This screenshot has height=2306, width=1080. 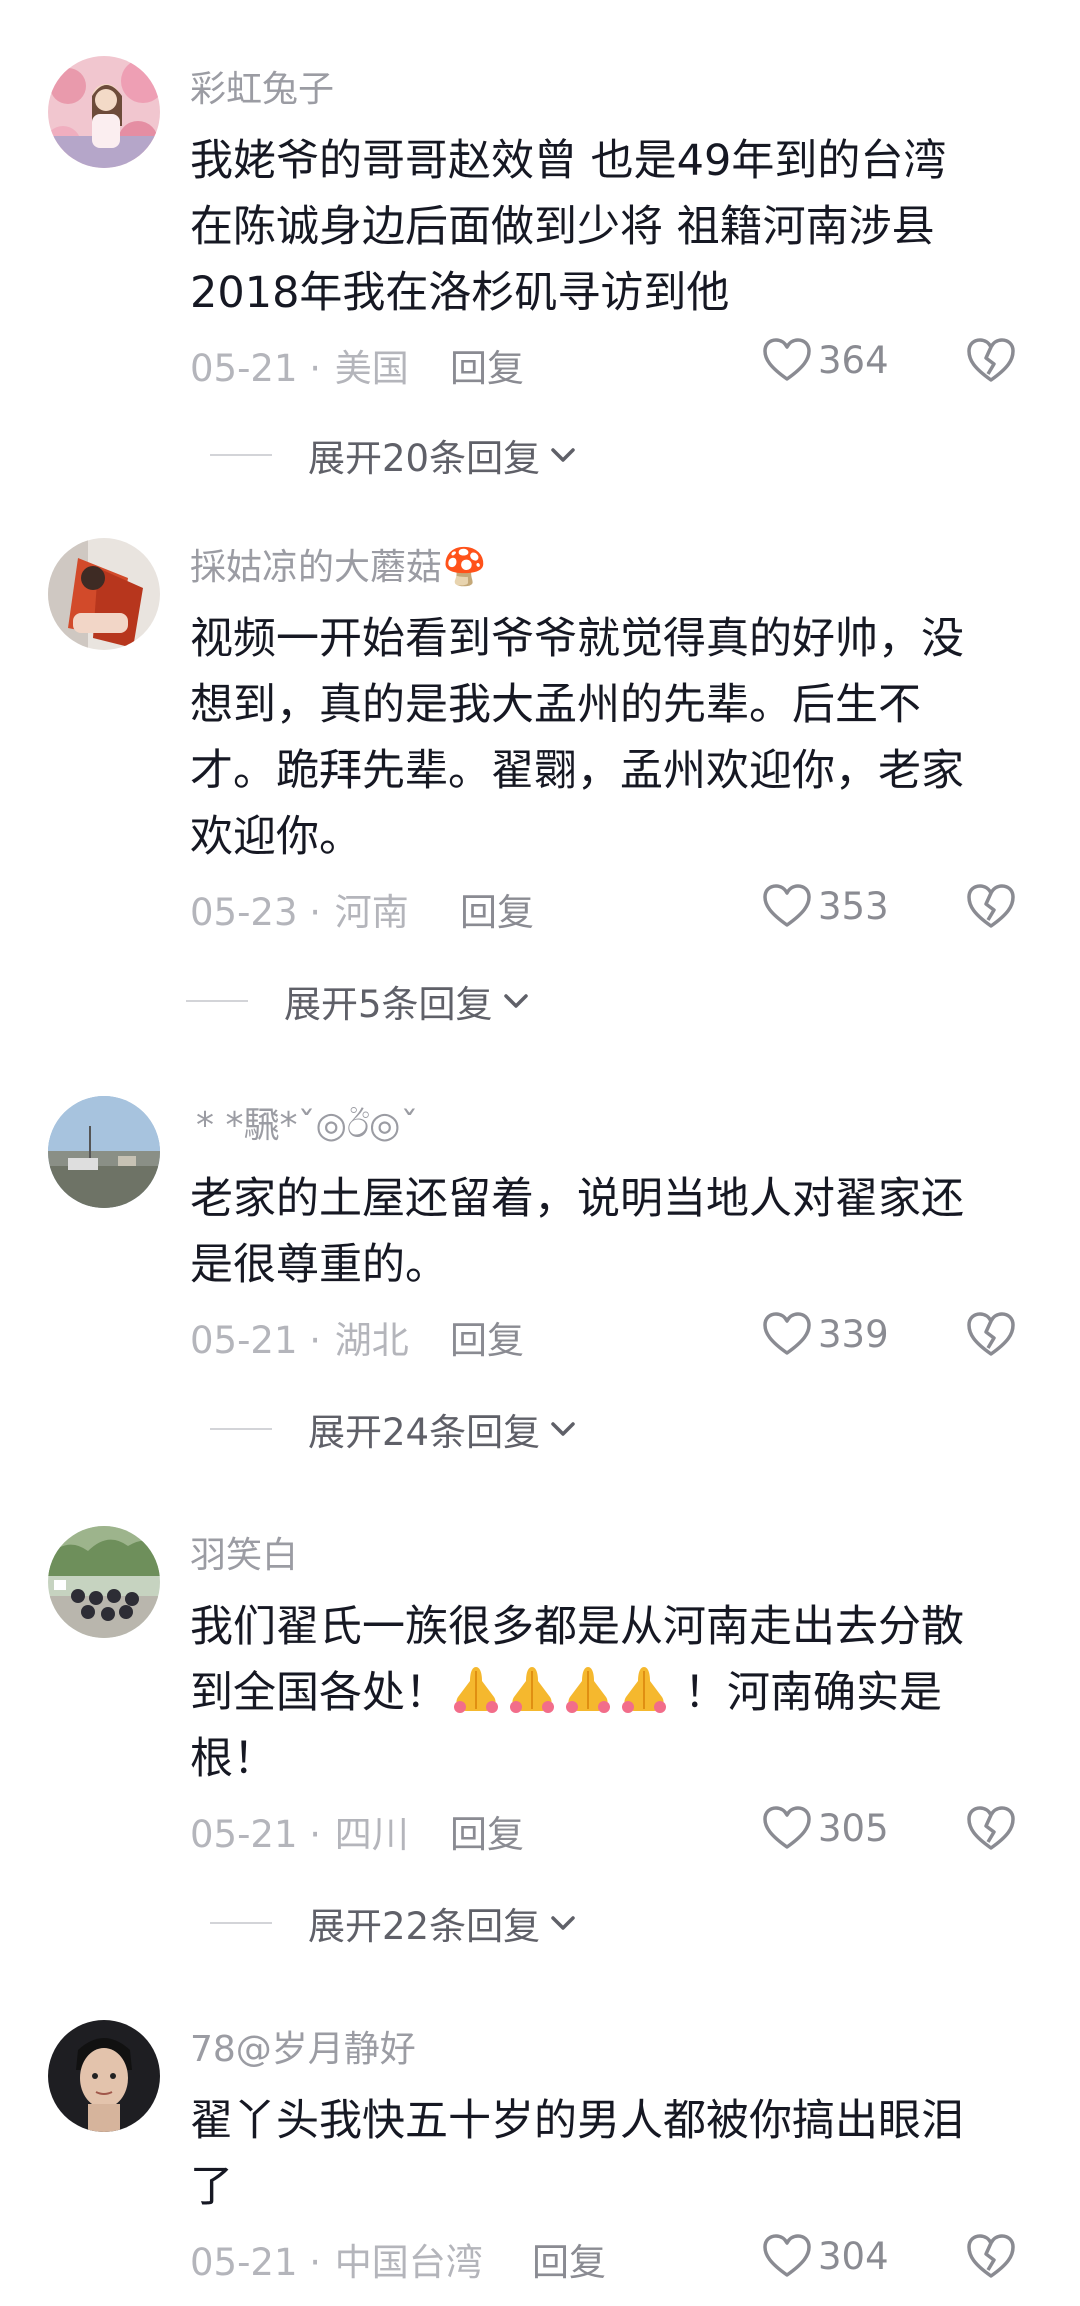 What do you see at coordinates (577, 771) in the screenshot?
I see `comment-text-line: 才。跪拜先辈。翟翾，孟州欢迎你，老家` at bounding box center [577, 771].